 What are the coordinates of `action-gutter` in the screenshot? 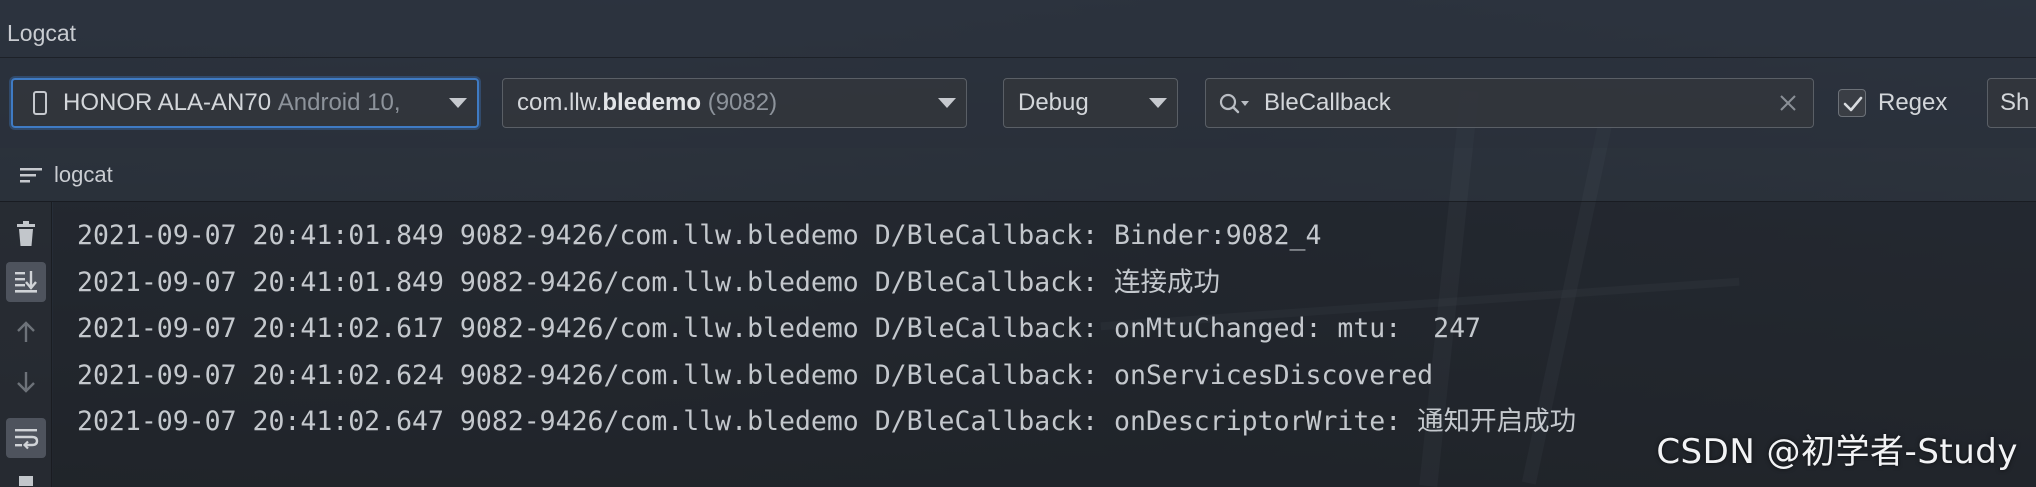 It's located at (26, 344).